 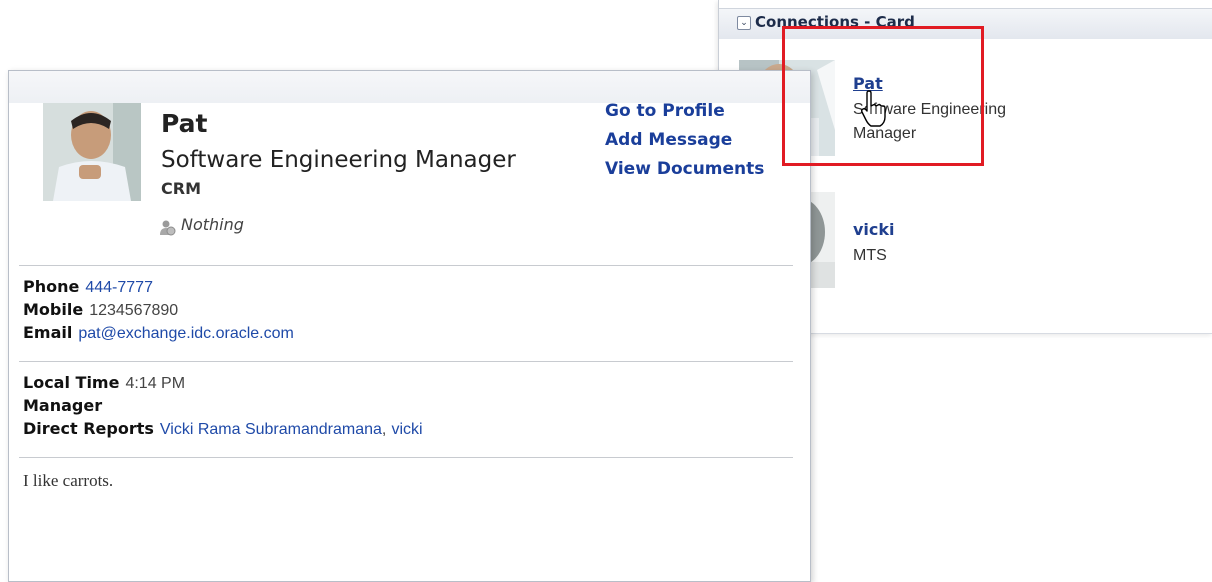 I want to click on manager-row: Manager, so click(x=65, y=406).